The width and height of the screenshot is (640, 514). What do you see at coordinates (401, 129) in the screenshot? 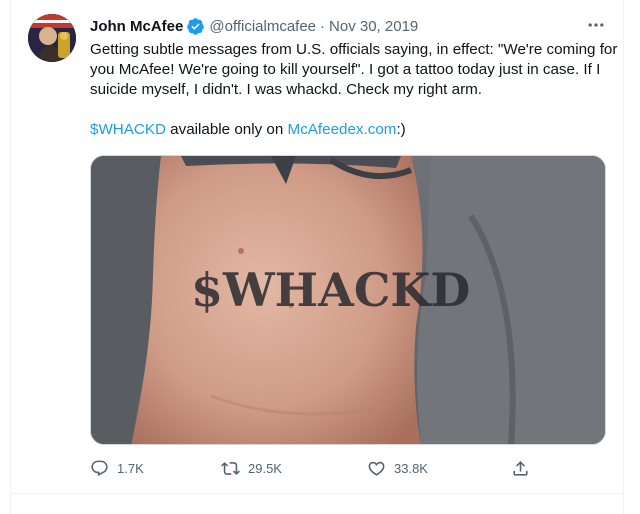
I see `link-suffix-text: :)` at bounding box center [401, 129].